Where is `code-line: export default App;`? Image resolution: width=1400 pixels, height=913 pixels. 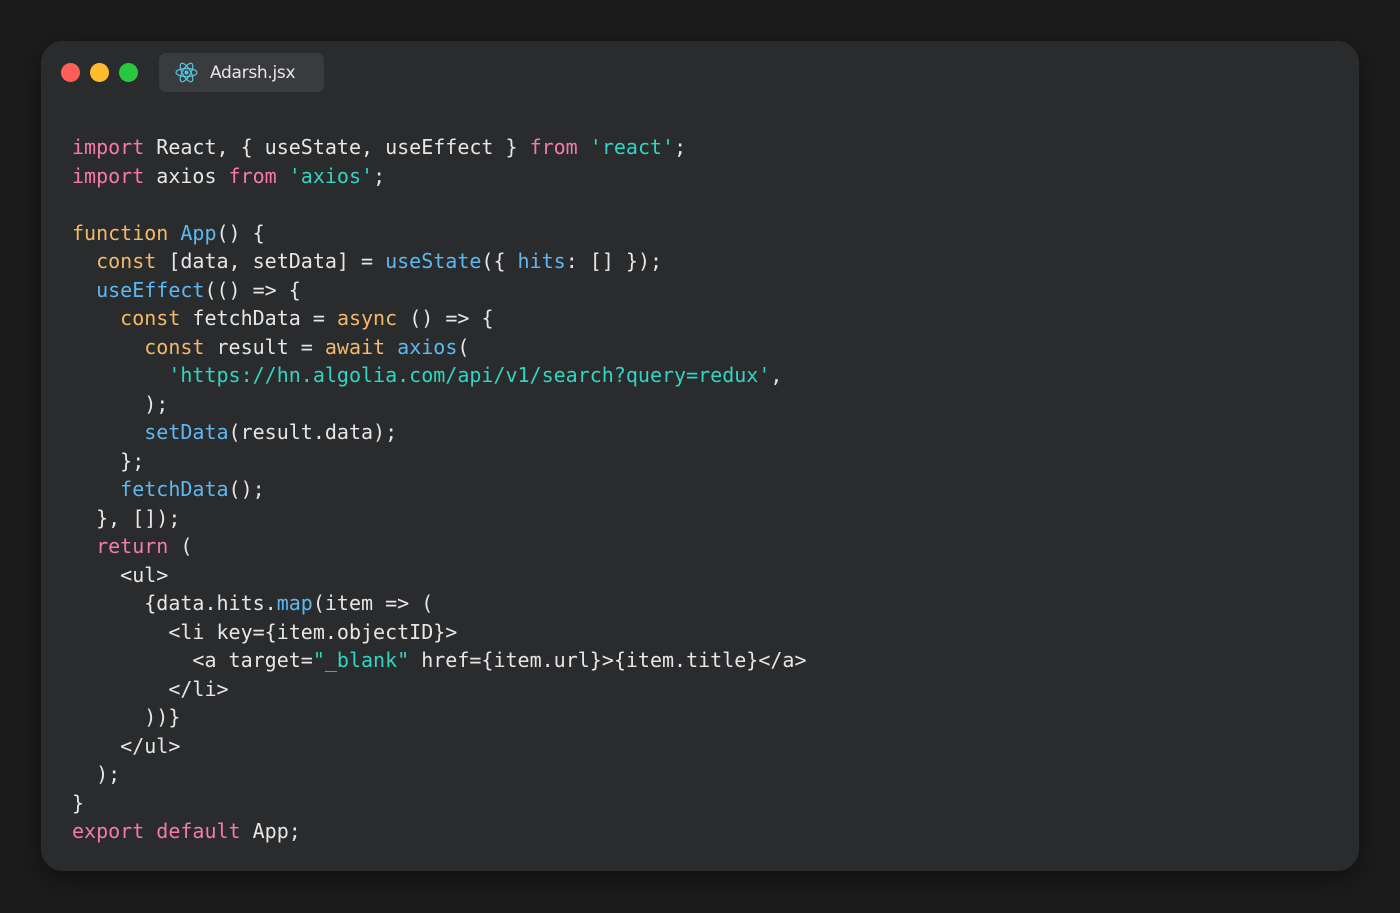 code-line: export default App; is located at coordinates (439, 831).